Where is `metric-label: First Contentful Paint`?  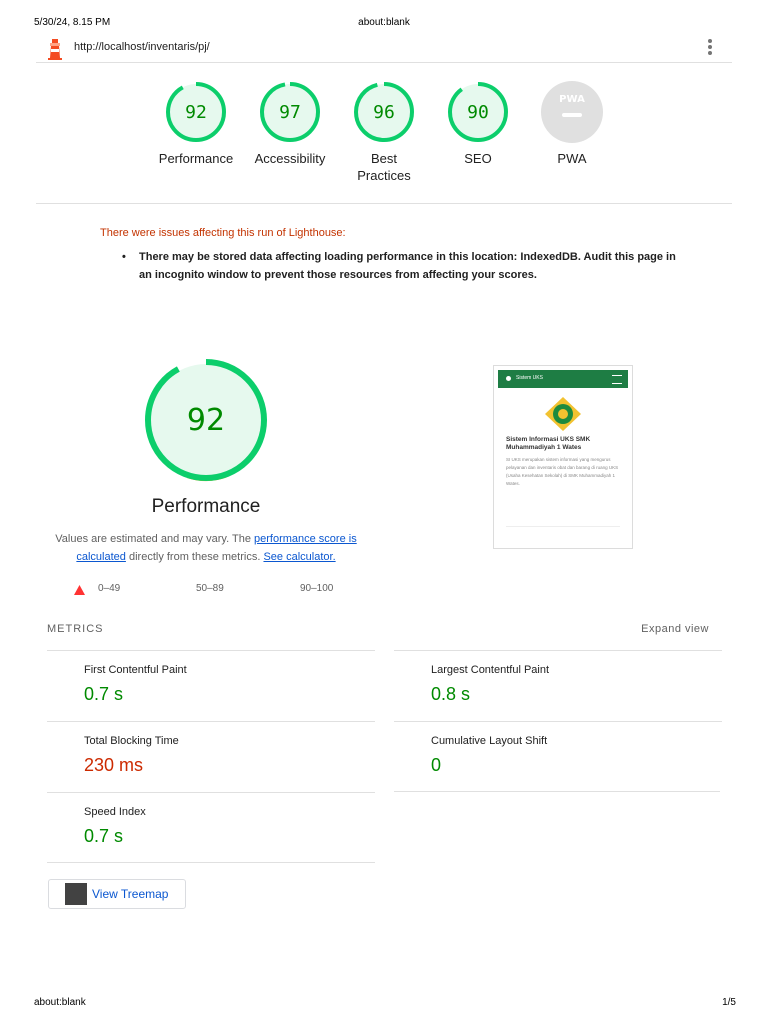 metric-label: First Contentful Paint is located at coordinates (135, 670).